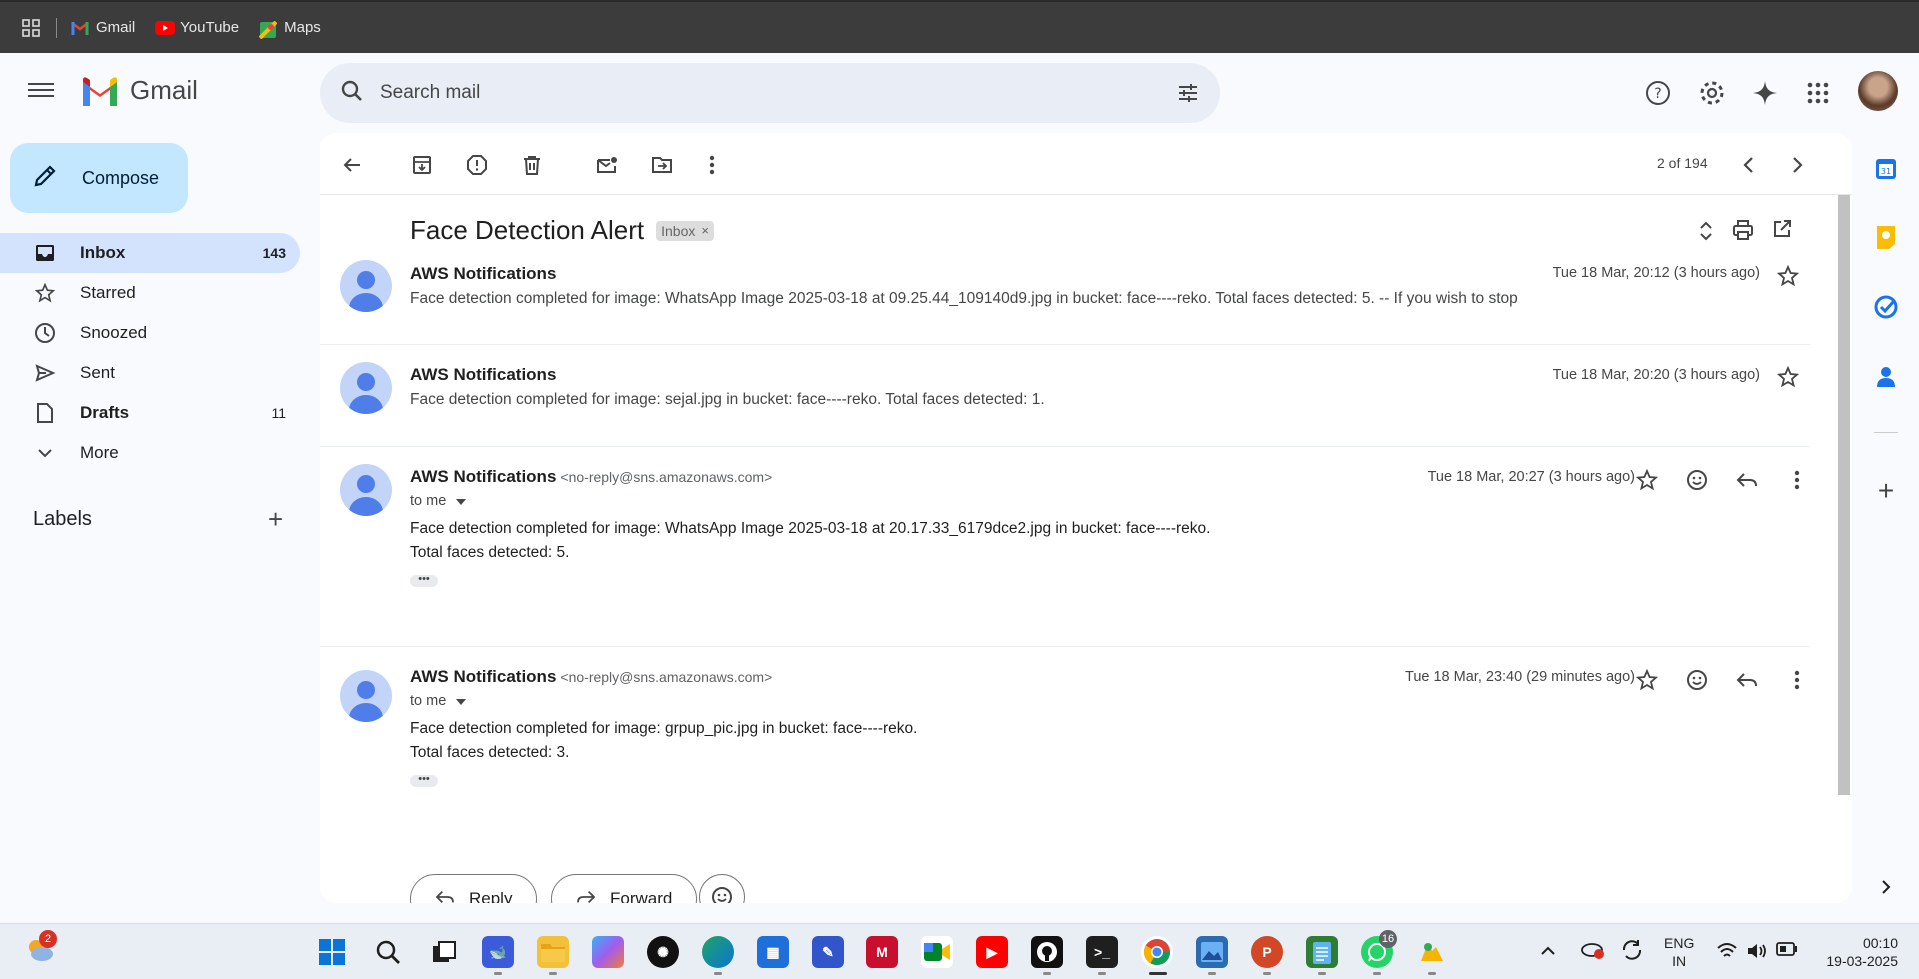 This screenshot has width=1919, height=979. I want to click on keep-icon, so click(1886, 237).